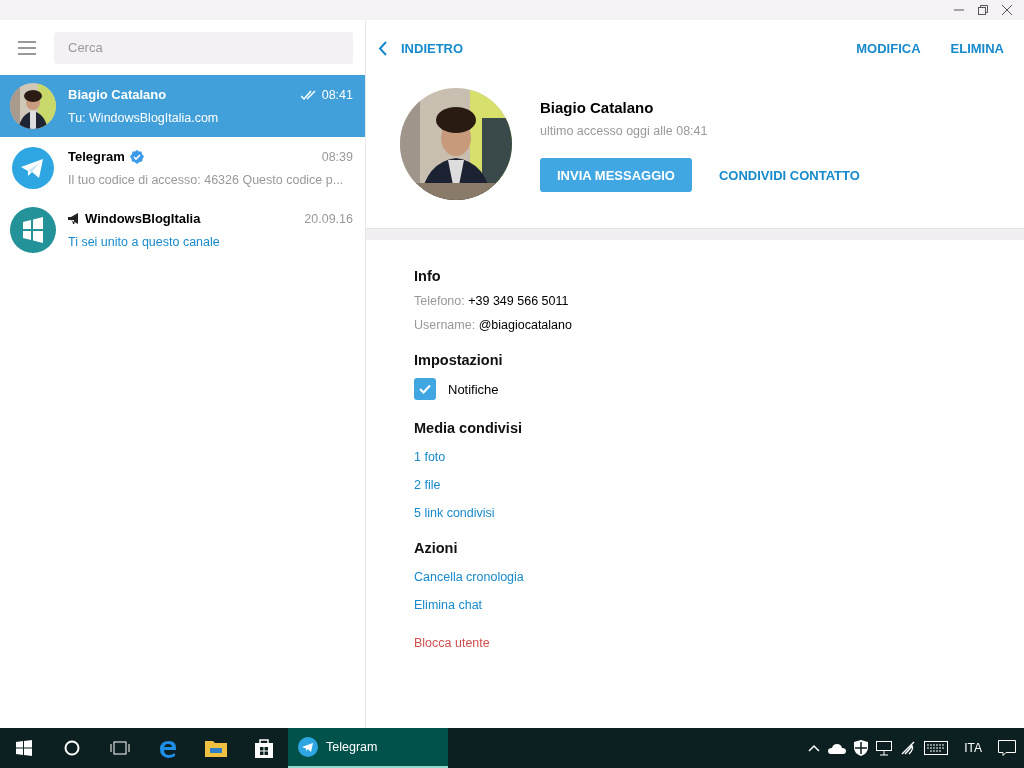  I want to click on taskbar-app-label: Telegram, so click(352, 747).